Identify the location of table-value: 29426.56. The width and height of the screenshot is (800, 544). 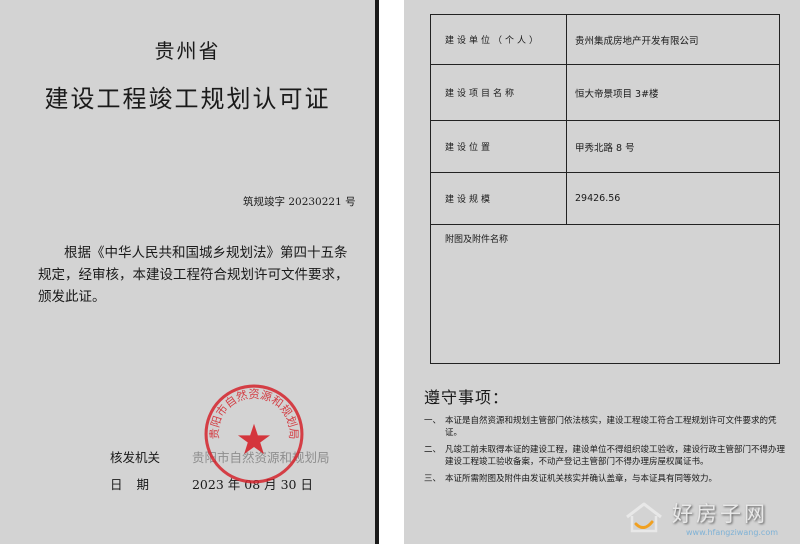
(598, 198).